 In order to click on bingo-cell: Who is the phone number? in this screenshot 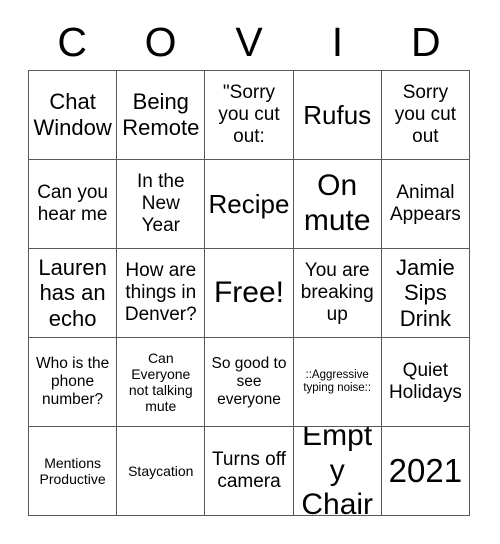, I will do `click(73, 382)`.